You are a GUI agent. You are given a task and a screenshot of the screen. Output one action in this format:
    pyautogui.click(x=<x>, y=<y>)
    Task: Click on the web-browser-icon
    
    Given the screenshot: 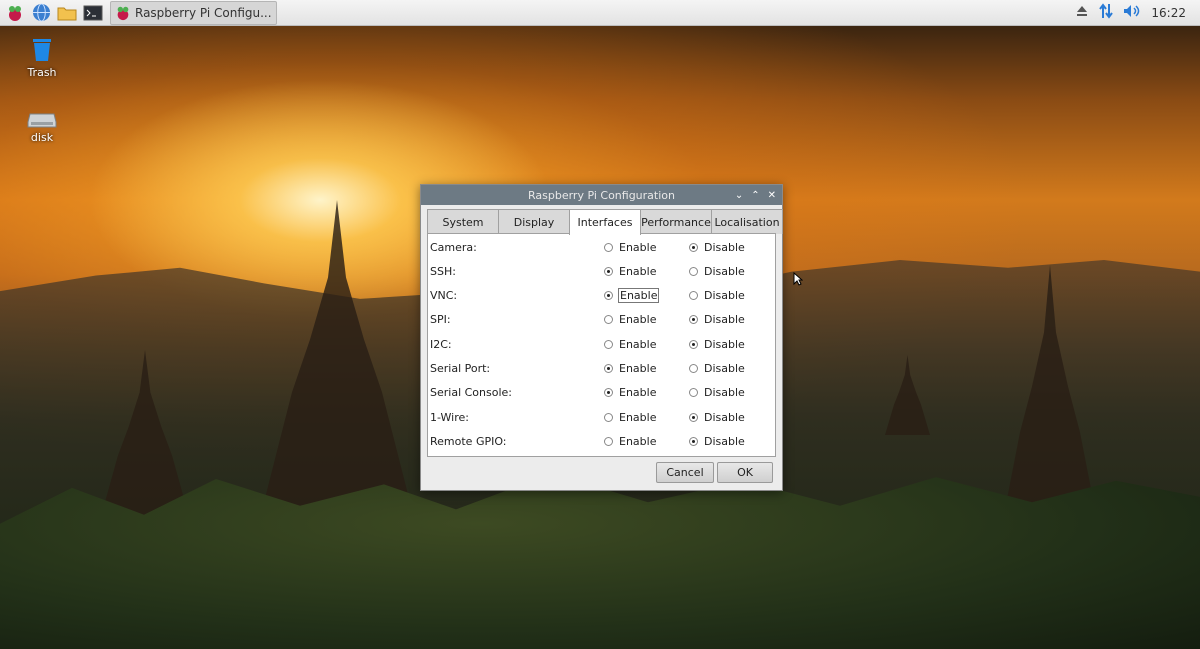 What is the action you would take?
    pyautogui.click(x=41, y=13)
    